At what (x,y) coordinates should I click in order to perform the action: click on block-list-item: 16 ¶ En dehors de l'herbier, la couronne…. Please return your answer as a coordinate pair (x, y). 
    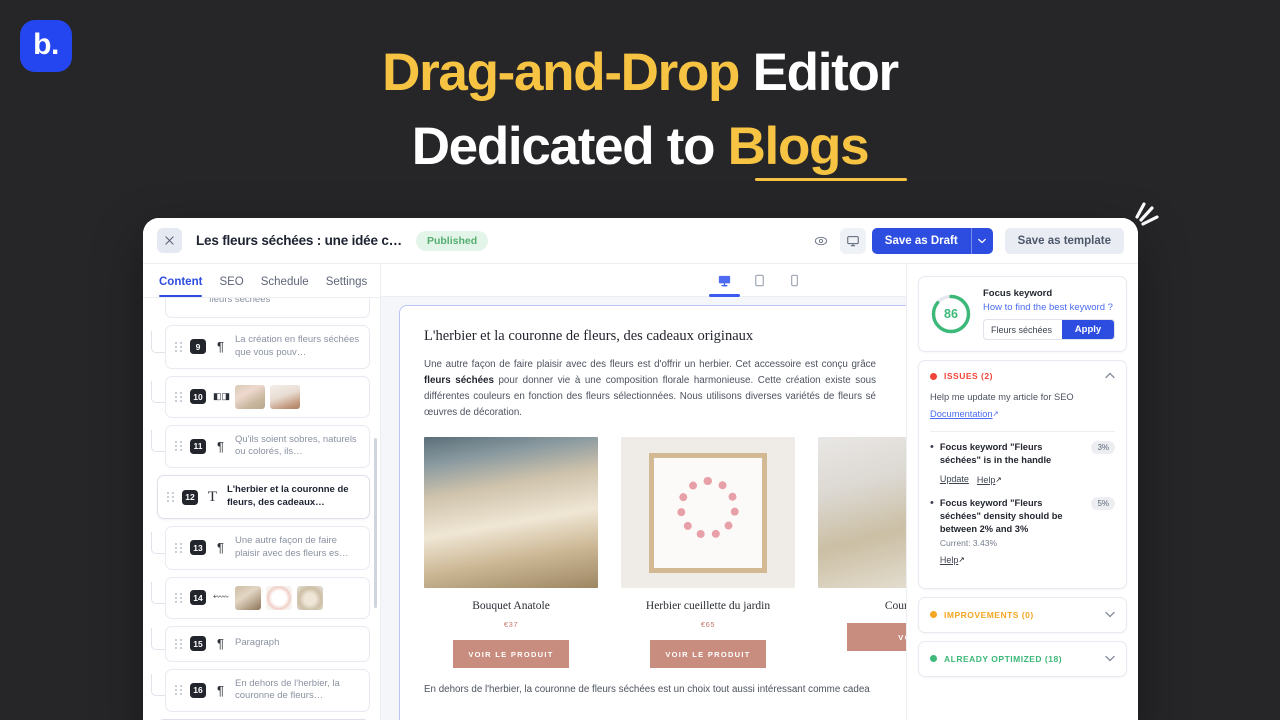
    Looking at the image, I should click on (260, 690).